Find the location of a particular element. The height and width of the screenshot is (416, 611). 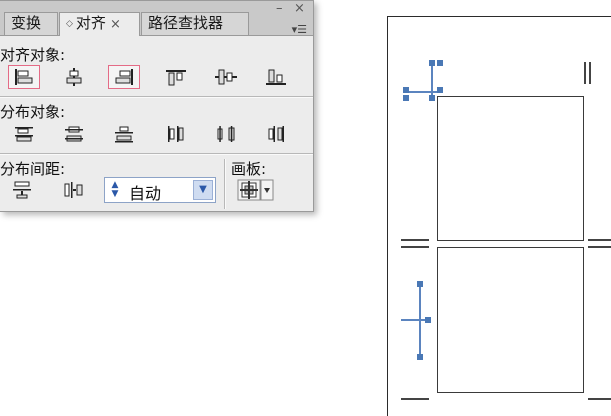

frame-top is located at coordinates (510, 168).